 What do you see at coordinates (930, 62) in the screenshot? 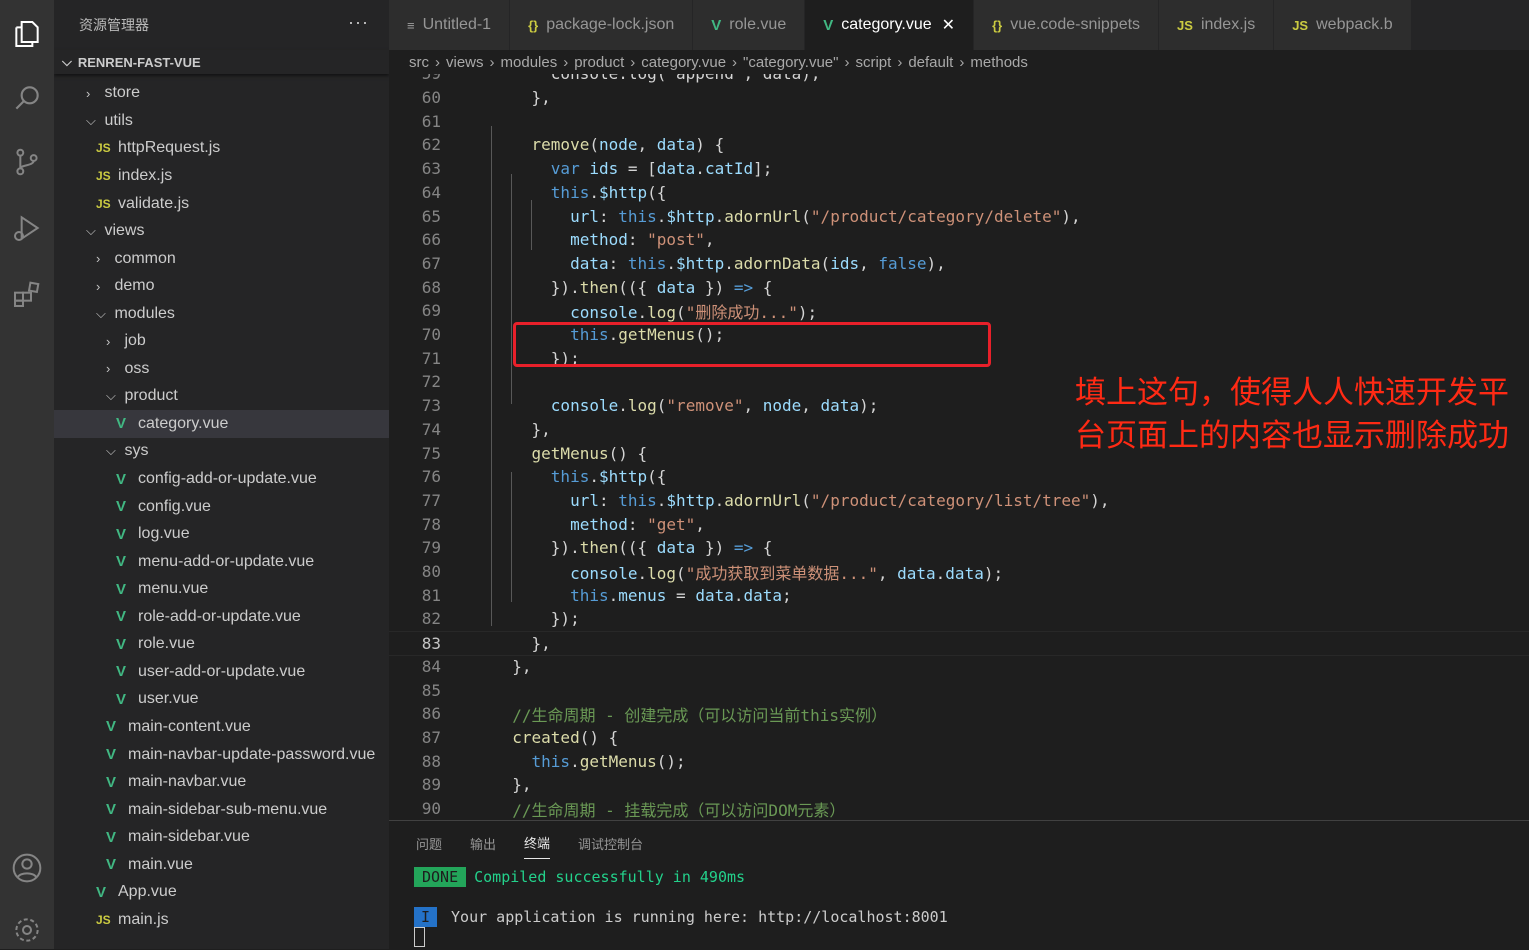
I see `breadcrumb-item: default` at bounding box center [930, 62].